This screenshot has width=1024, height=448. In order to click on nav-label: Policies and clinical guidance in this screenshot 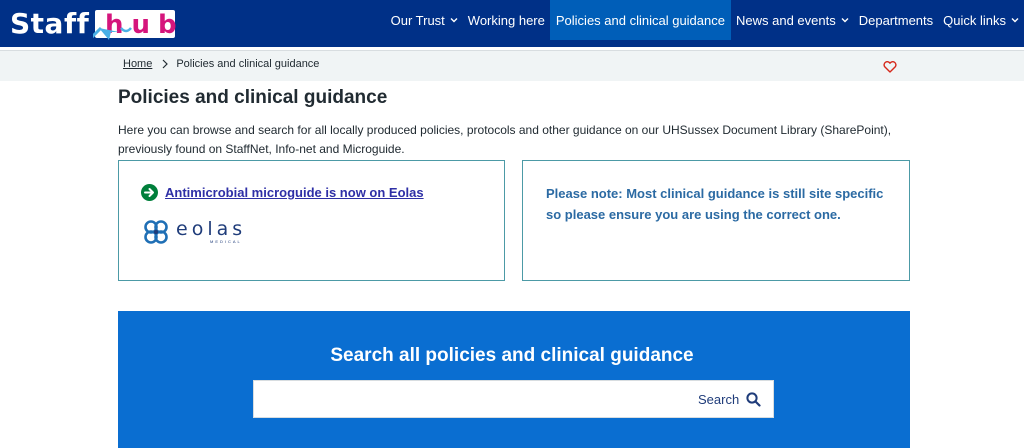, I will do `click(640, 20)`.